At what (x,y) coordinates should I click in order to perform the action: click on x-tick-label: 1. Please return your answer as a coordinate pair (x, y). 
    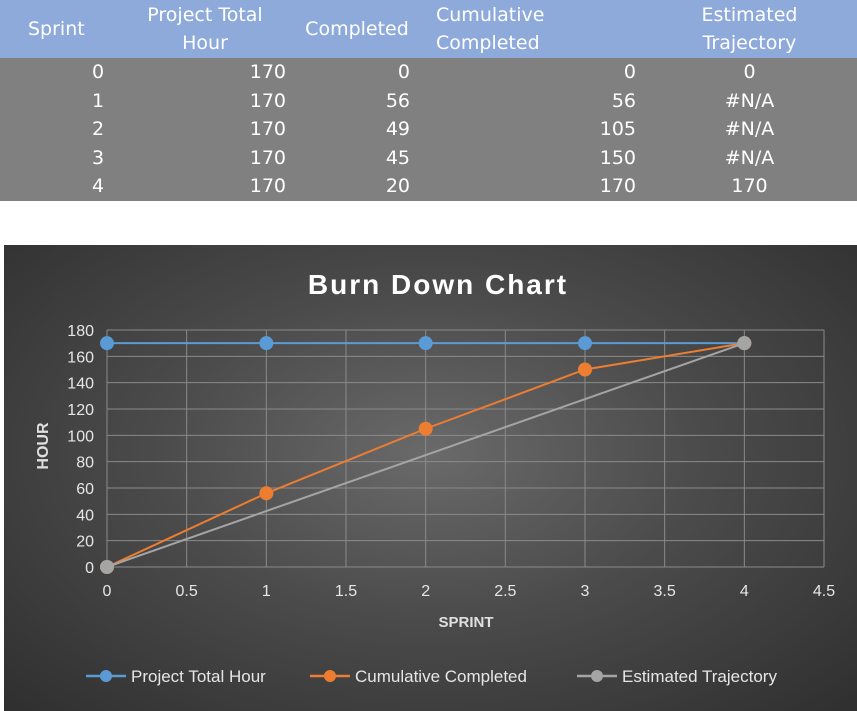
    Looking at the image, I should click on (266, 591).